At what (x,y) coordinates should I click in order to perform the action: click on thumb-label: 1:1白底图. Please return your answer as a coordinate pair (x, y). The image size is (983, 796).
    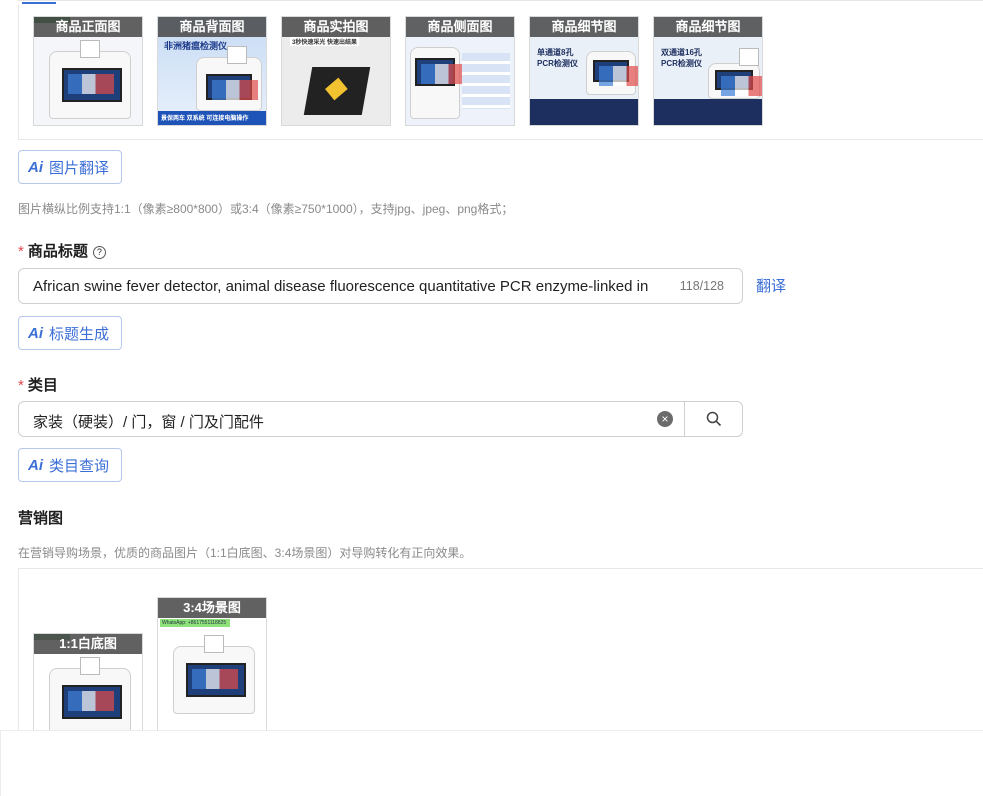
    Looking at the image, I should click on (88, 644).